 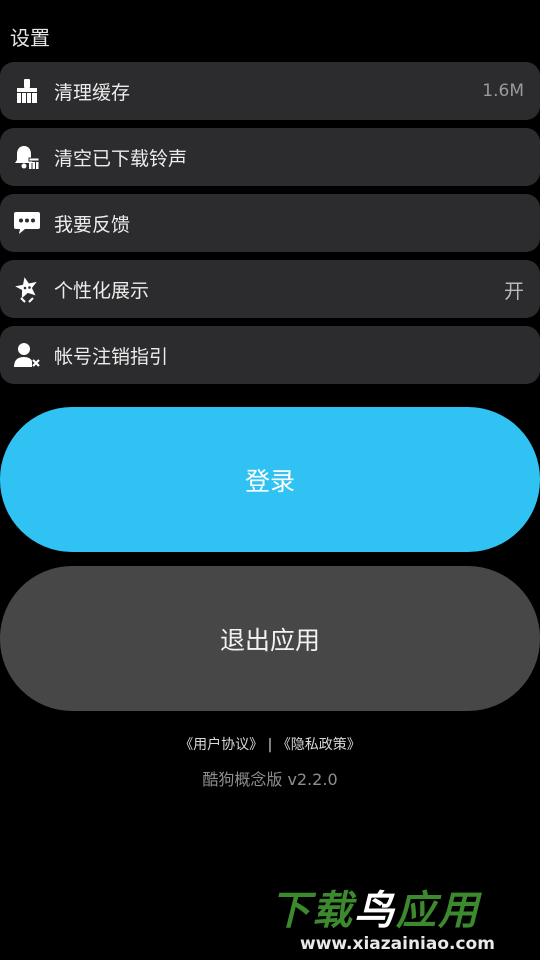 What do you see at coordinates (92, 92) in the screenshot?
I see `clear-cache-label: 清理缓存` at bounding box center [92, 92].